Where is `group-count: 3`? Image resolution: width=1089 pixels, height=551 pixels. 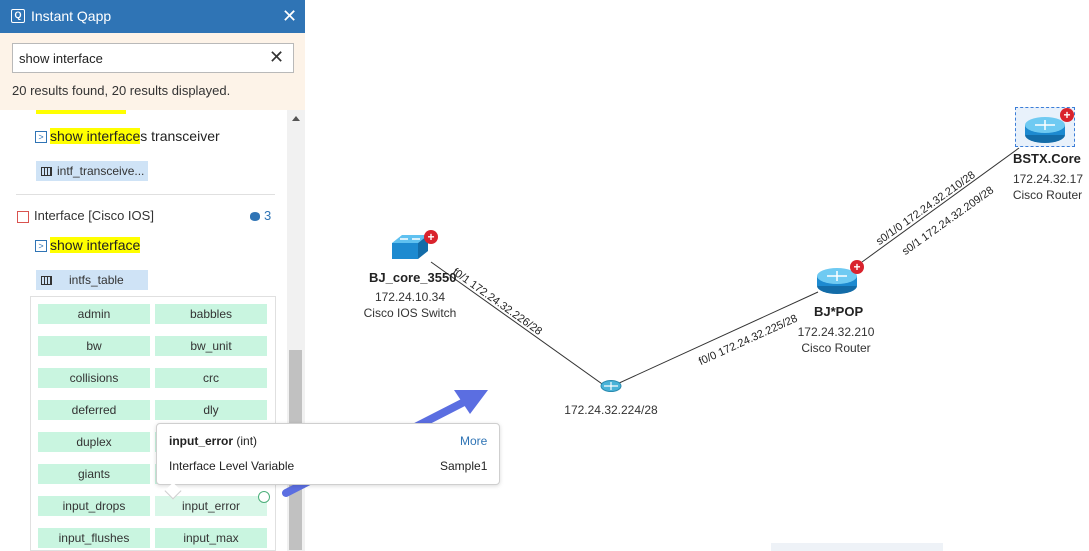
group-count: 3 is located at coordinates (260, 215).